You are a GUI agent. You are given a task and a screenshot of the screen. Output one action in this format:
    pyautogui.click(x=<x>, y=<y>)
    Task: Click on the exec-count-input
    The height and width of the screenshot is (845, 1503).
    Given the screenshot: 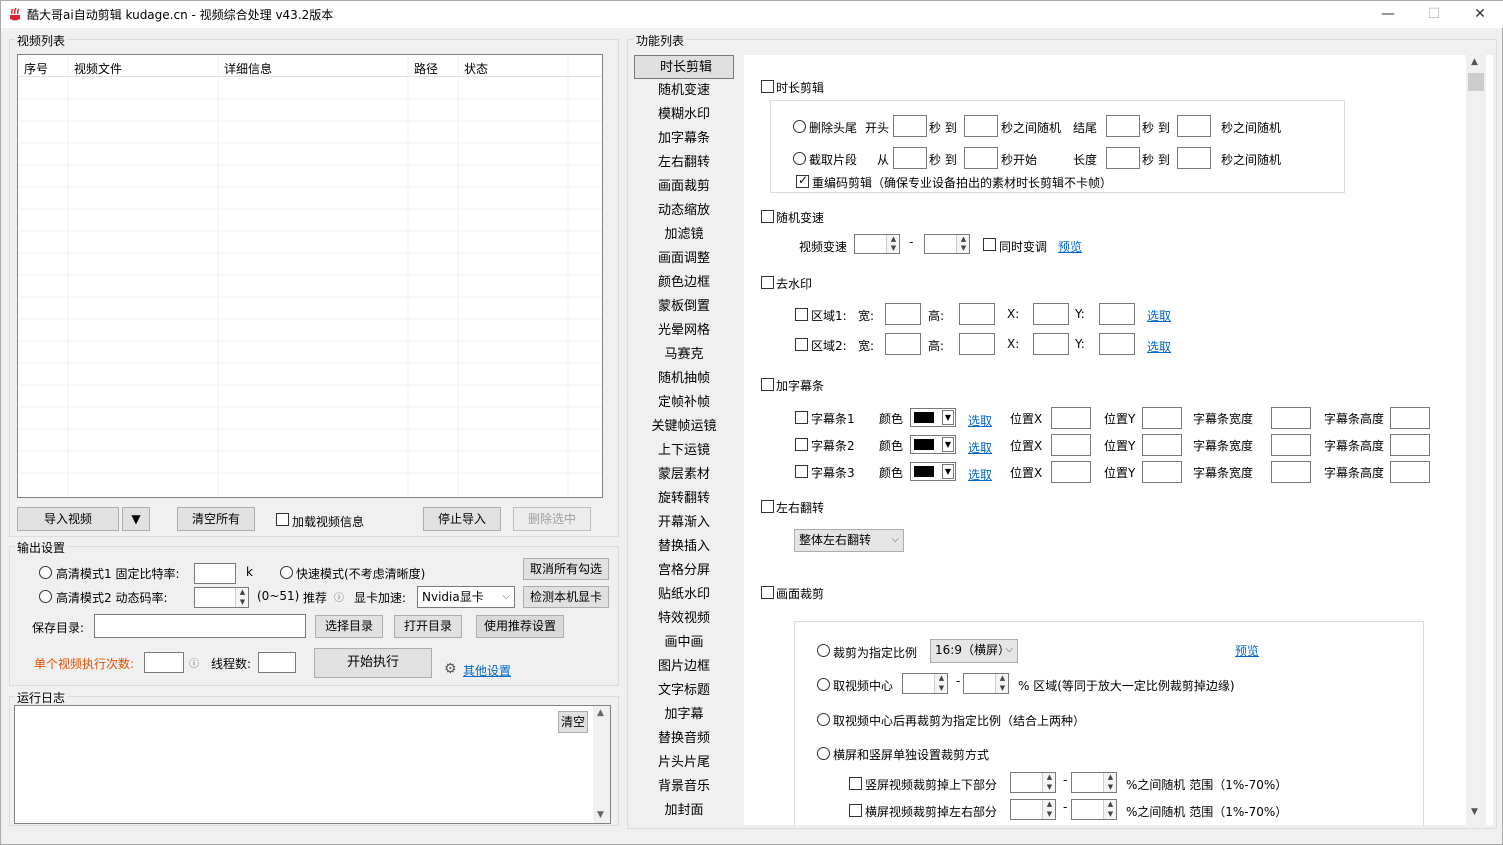 What is the action you would take?
    pyautogui.click(x=164, y=662)
    